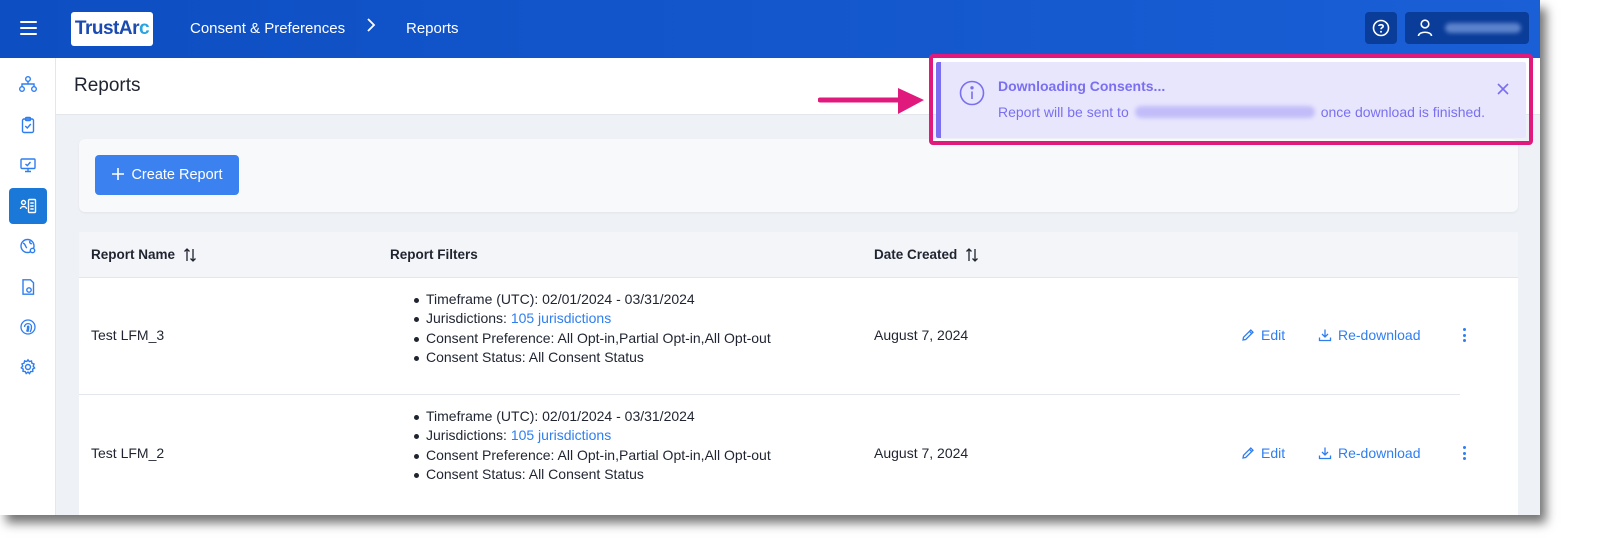 The width and height of the screenshot is (1600, 555). I want to click on globe-user-icon, so click(28, 246).